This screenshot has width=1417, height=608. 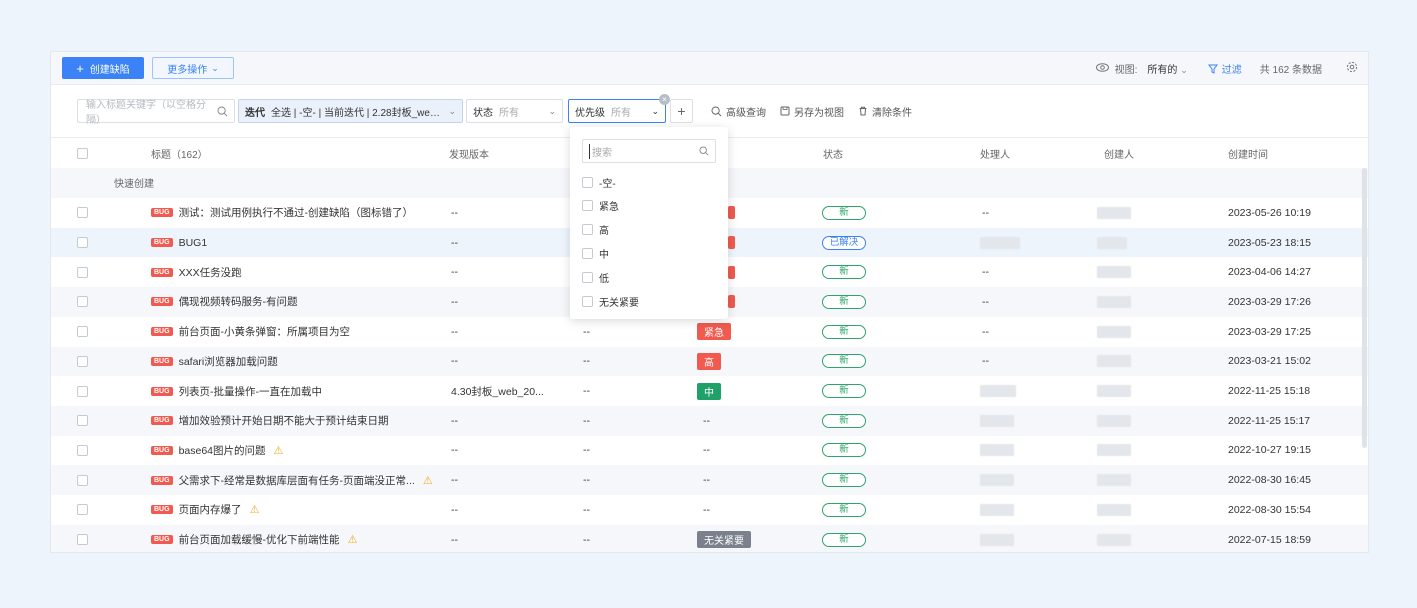 I want to click on column-found-version: 发现版本, so click(x=469, y=153).